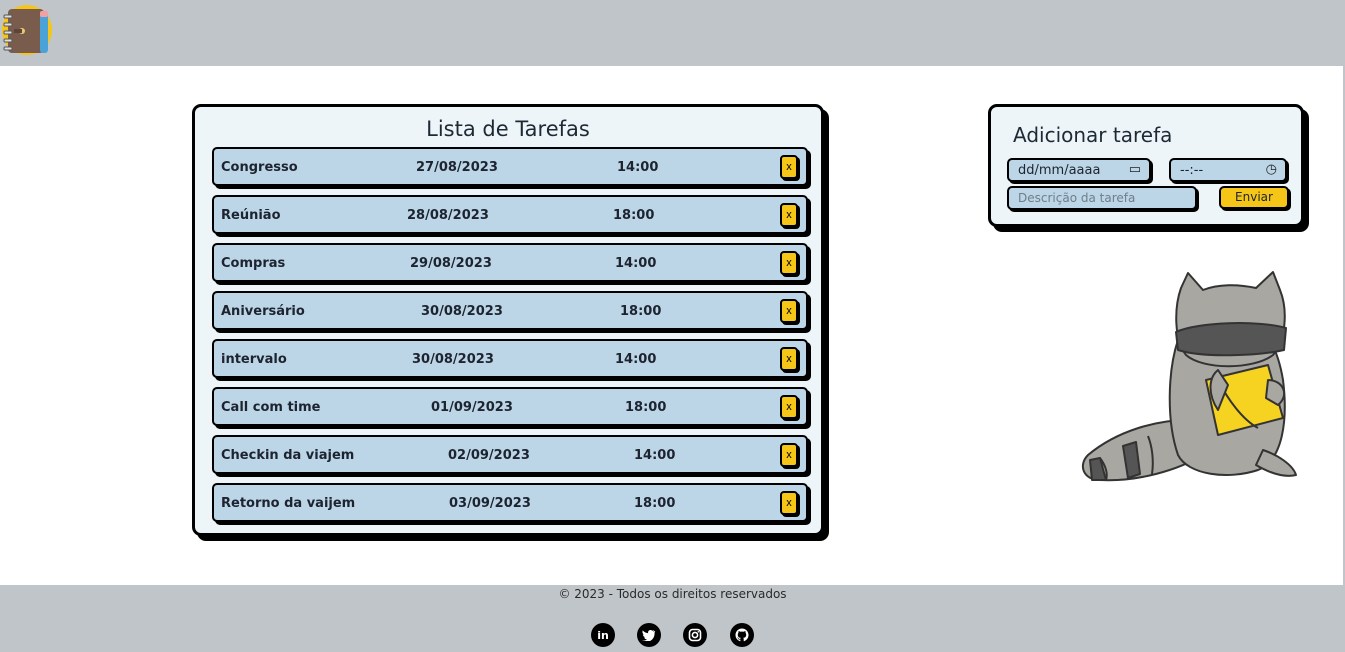 The height and width of the screenshot is (652, 1345). I want to click on task-row: Reúnião 28/08/2023 18:00 x, so click(510, 214).